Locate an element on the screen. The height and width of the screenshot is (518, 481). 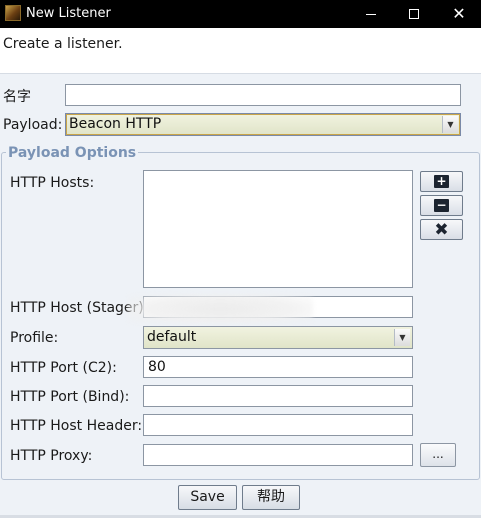
cobalt-strike-icon is located at coordinates (13, 13).